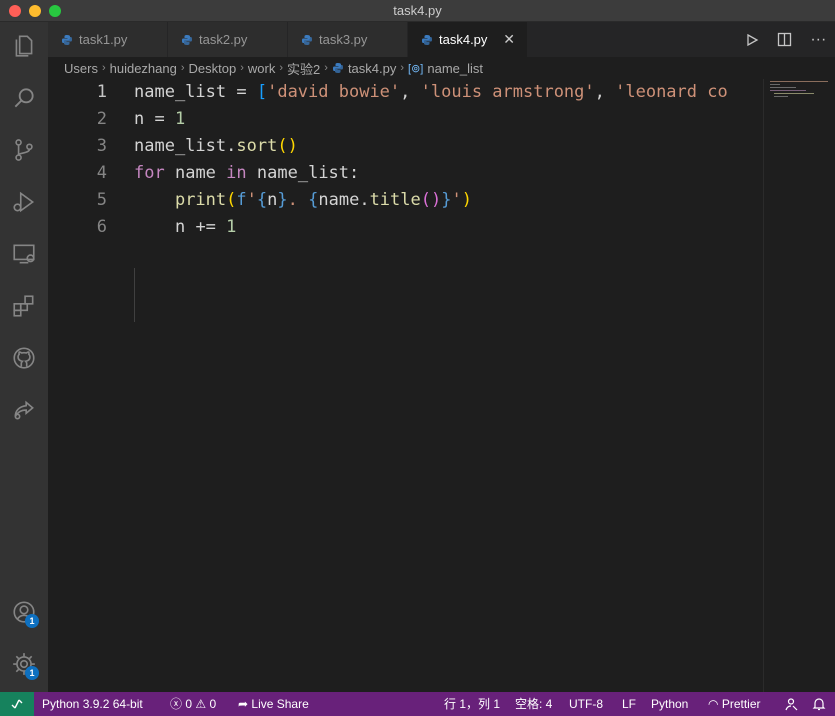 The image size is (835, 716). Describe the element at coordinates (405, 146) in the screenshot. I see `code-line: 3 name_list.sort()` at that location.